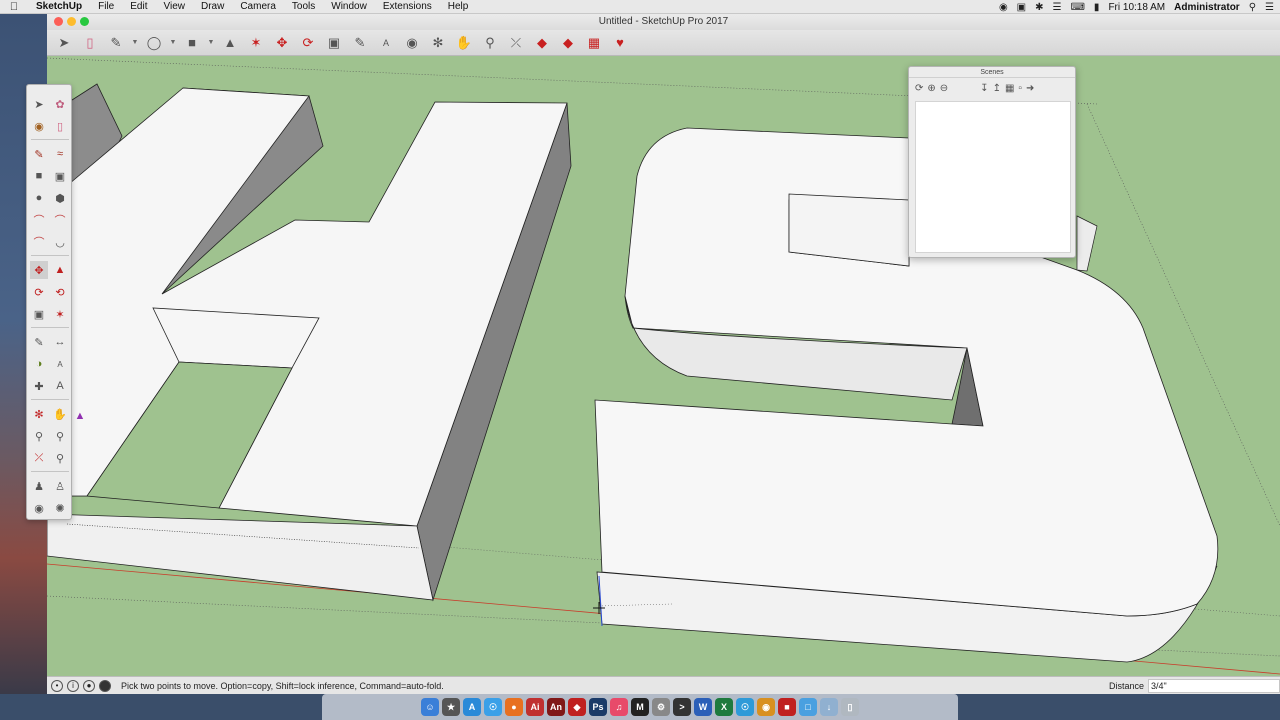 The image size is (1280, 720). Describe the element at coordinates (594, 43) in the screenshot. I see `extension-warehouse-icon: ▦` at that location.